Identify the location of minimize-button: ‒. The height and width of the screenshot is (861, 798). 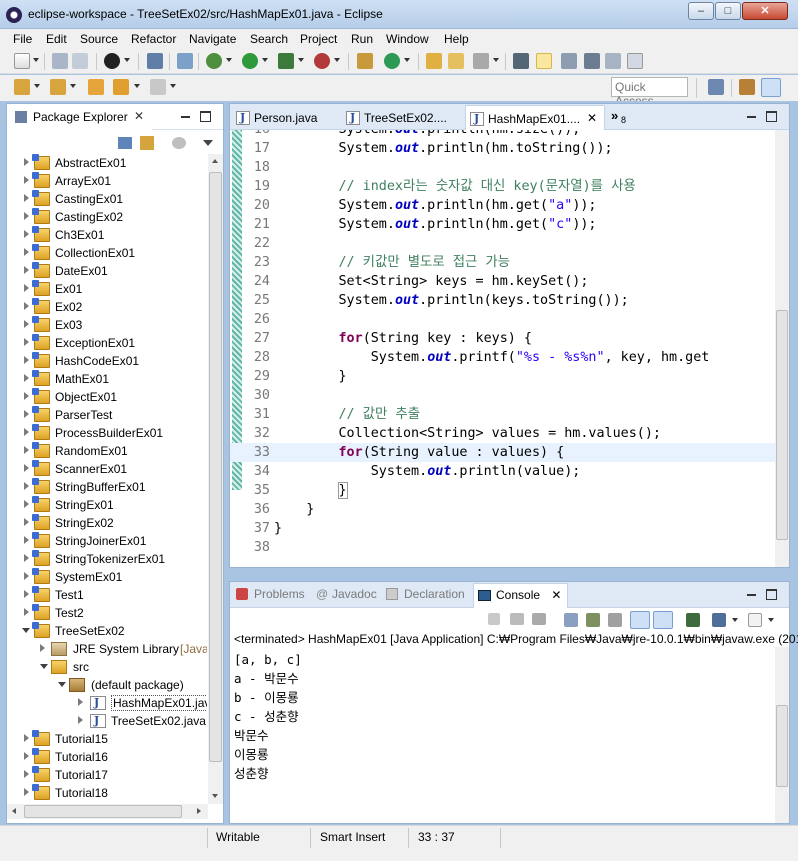
(701, 11).